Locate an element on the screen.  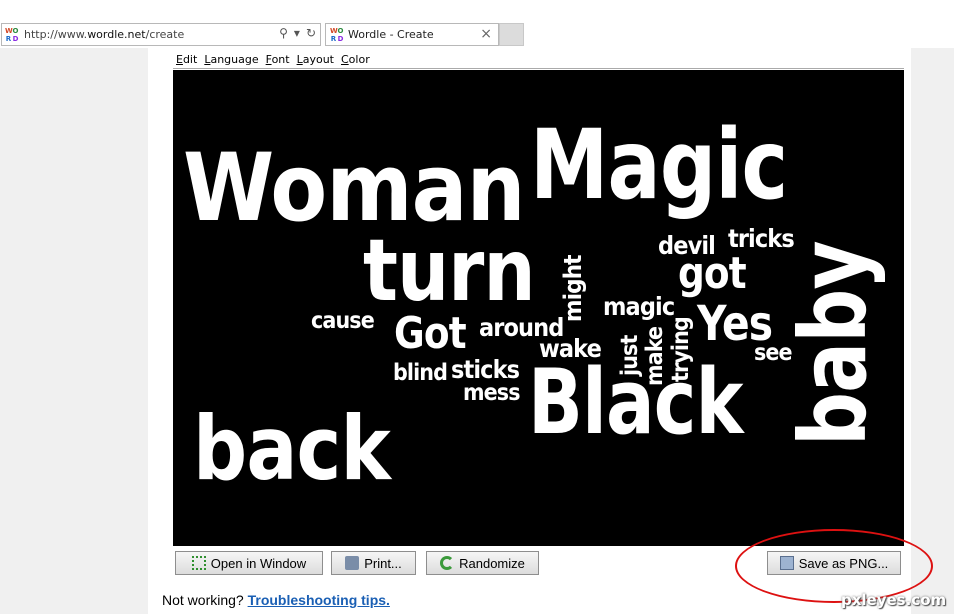
watermark: pxleyes.com is located at coordinates (894, 600).